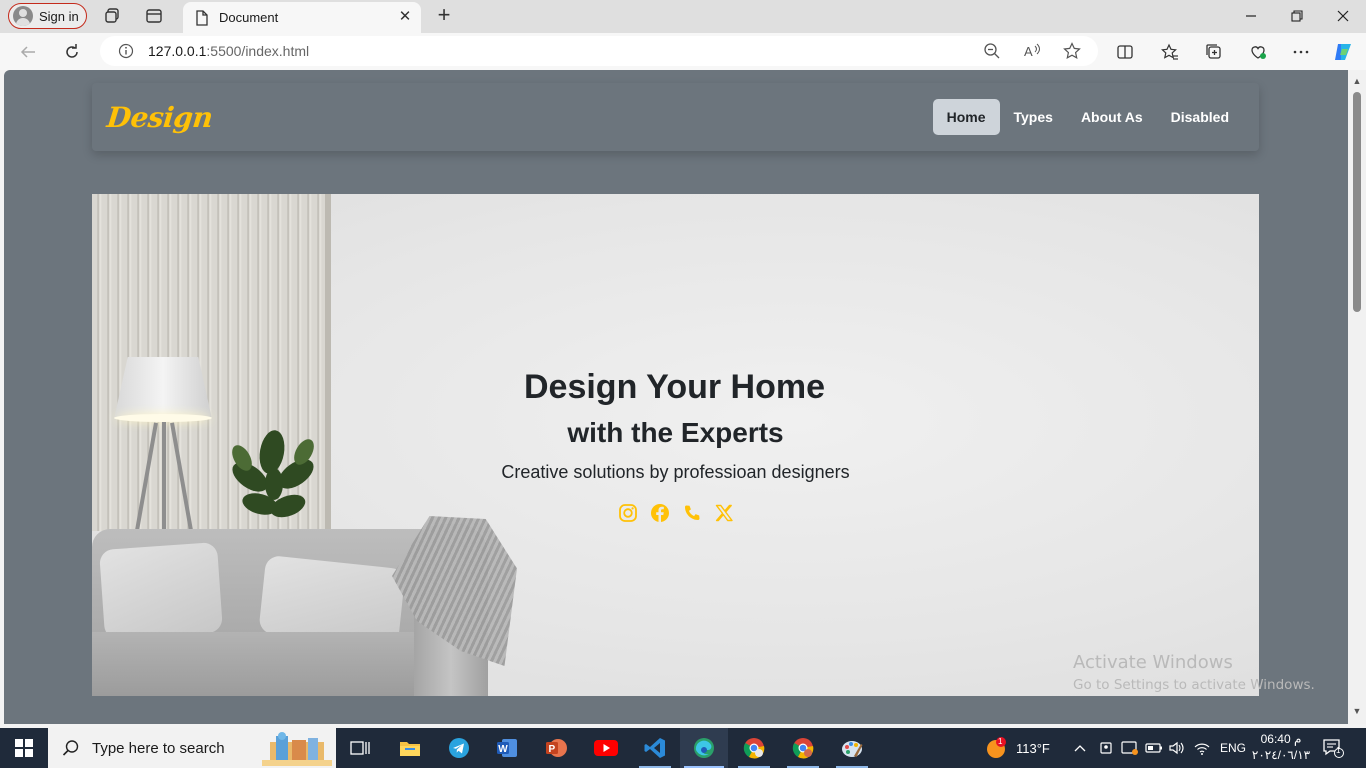 The image size is (1366, 768). What do you see at coordinates (258, 51) in the screenshot?
I see `url-path: :5500/index.html` at bounding box center [258, 51].